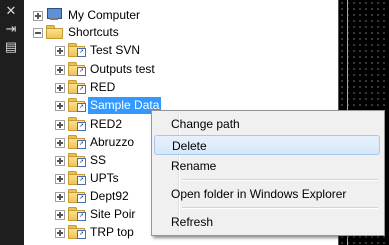  Describe the element at coordinates (267, 145) in the screenshot. I see `menu-item-delete: Delete` at that location.